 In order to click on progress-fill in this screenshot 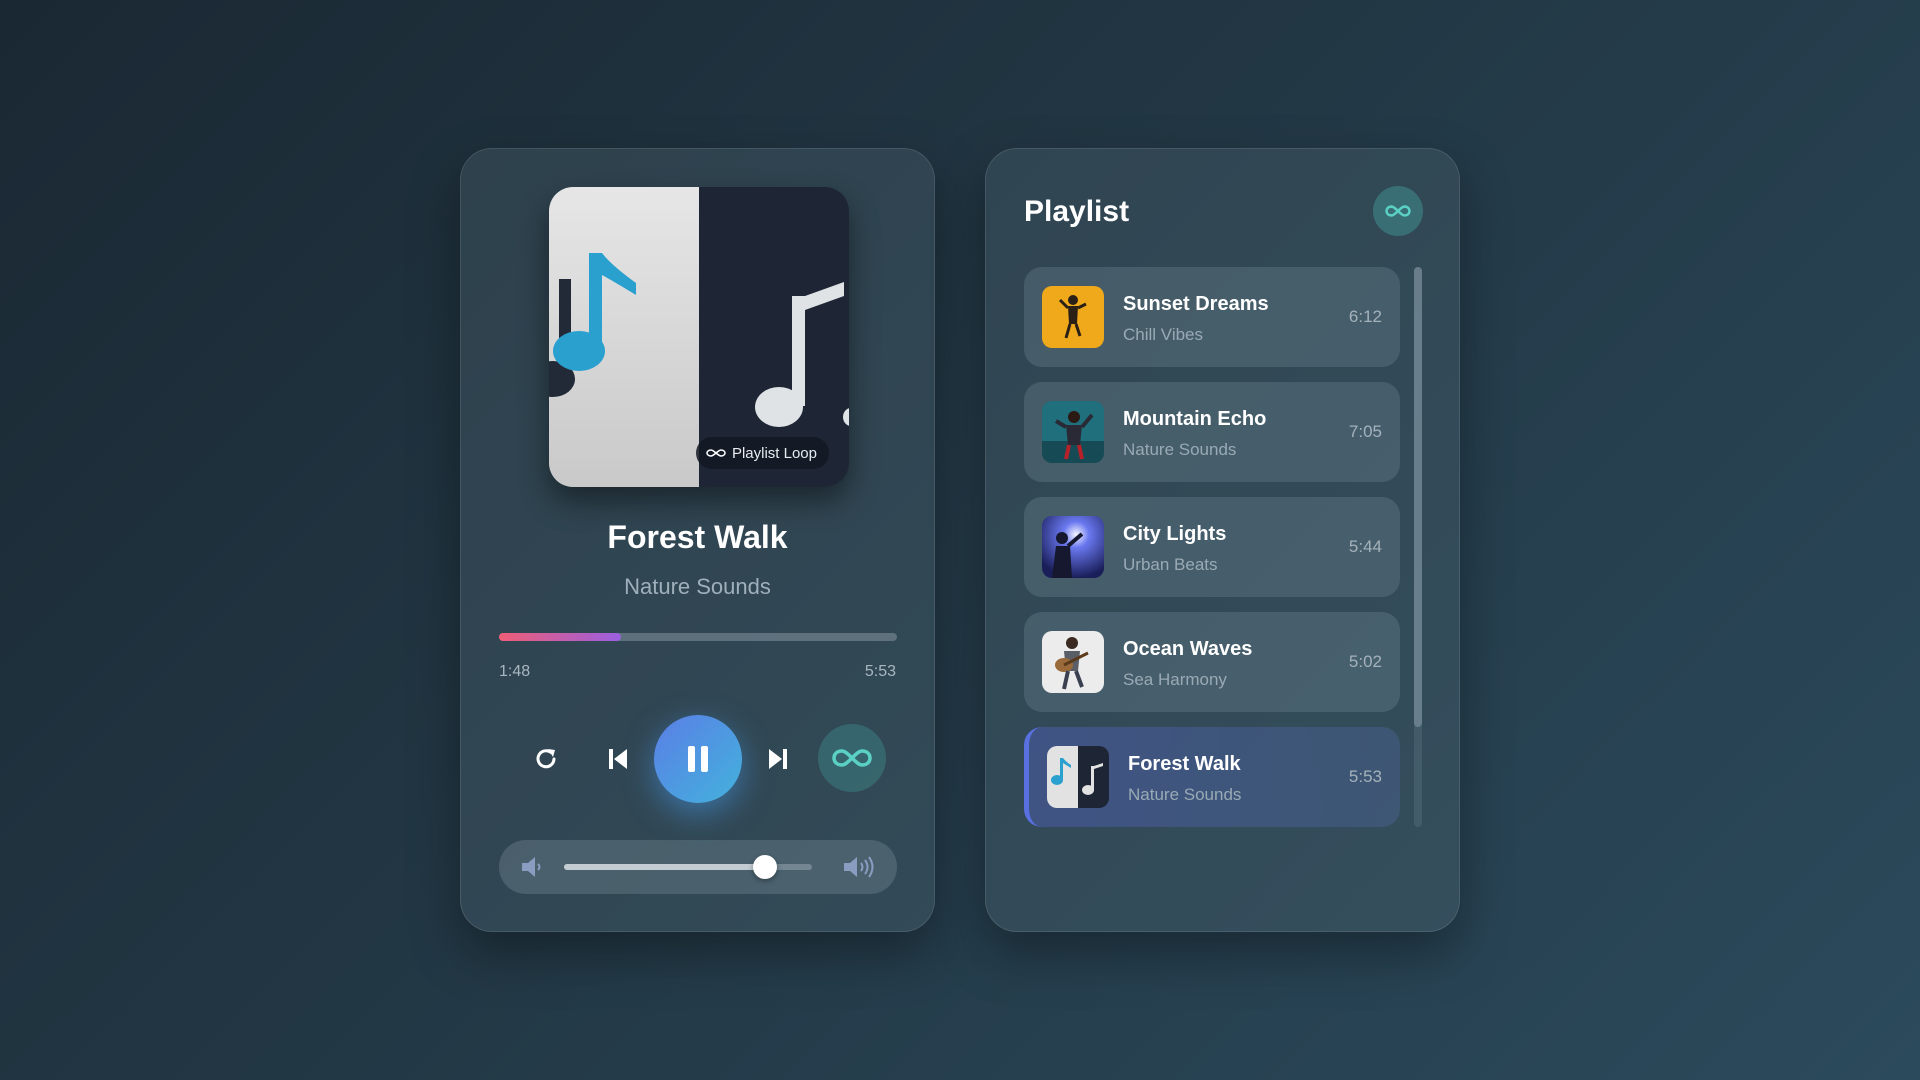, I will do `click(560, 637)`.